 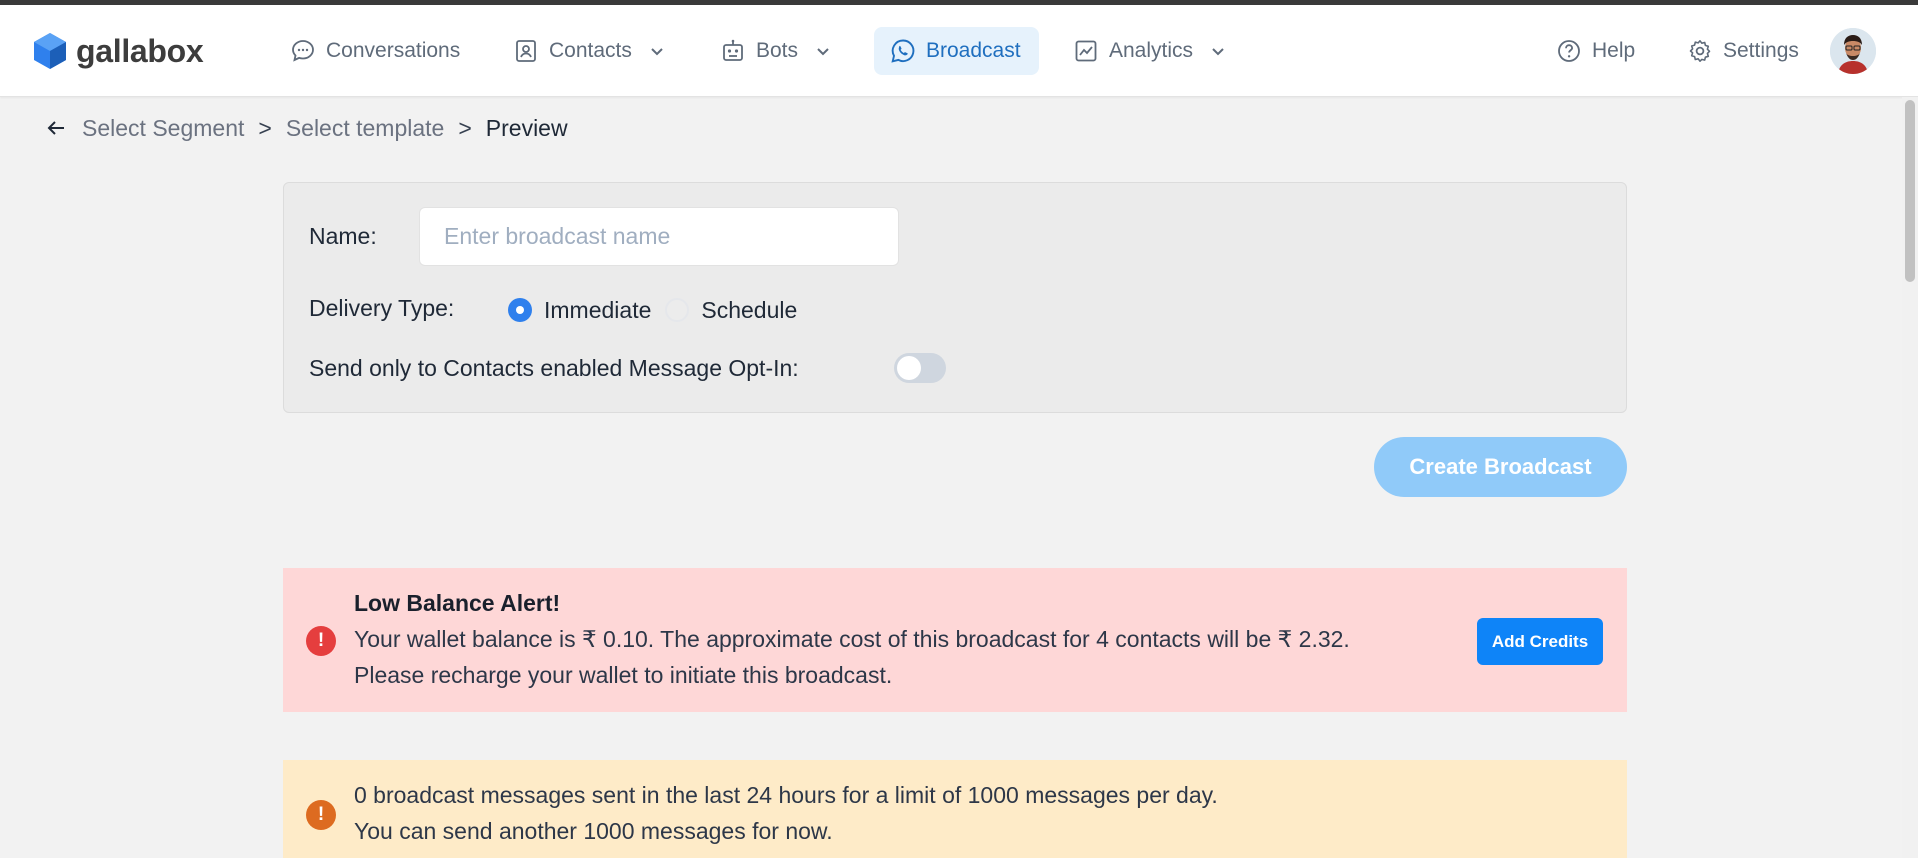 I want to click on chat-bubble-icon, so click(x=303, y=51).